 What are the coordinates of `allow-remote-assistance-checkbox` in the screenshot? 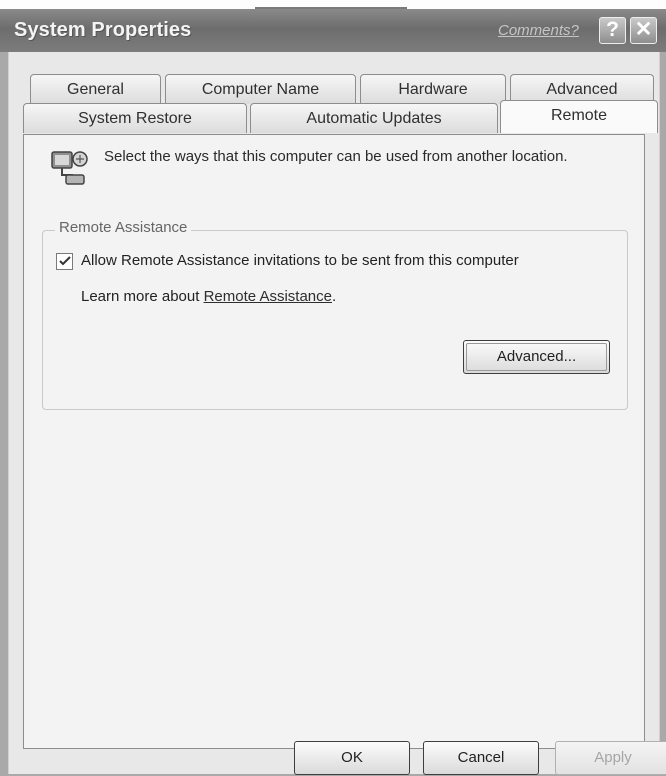 It's located at (64, 261).